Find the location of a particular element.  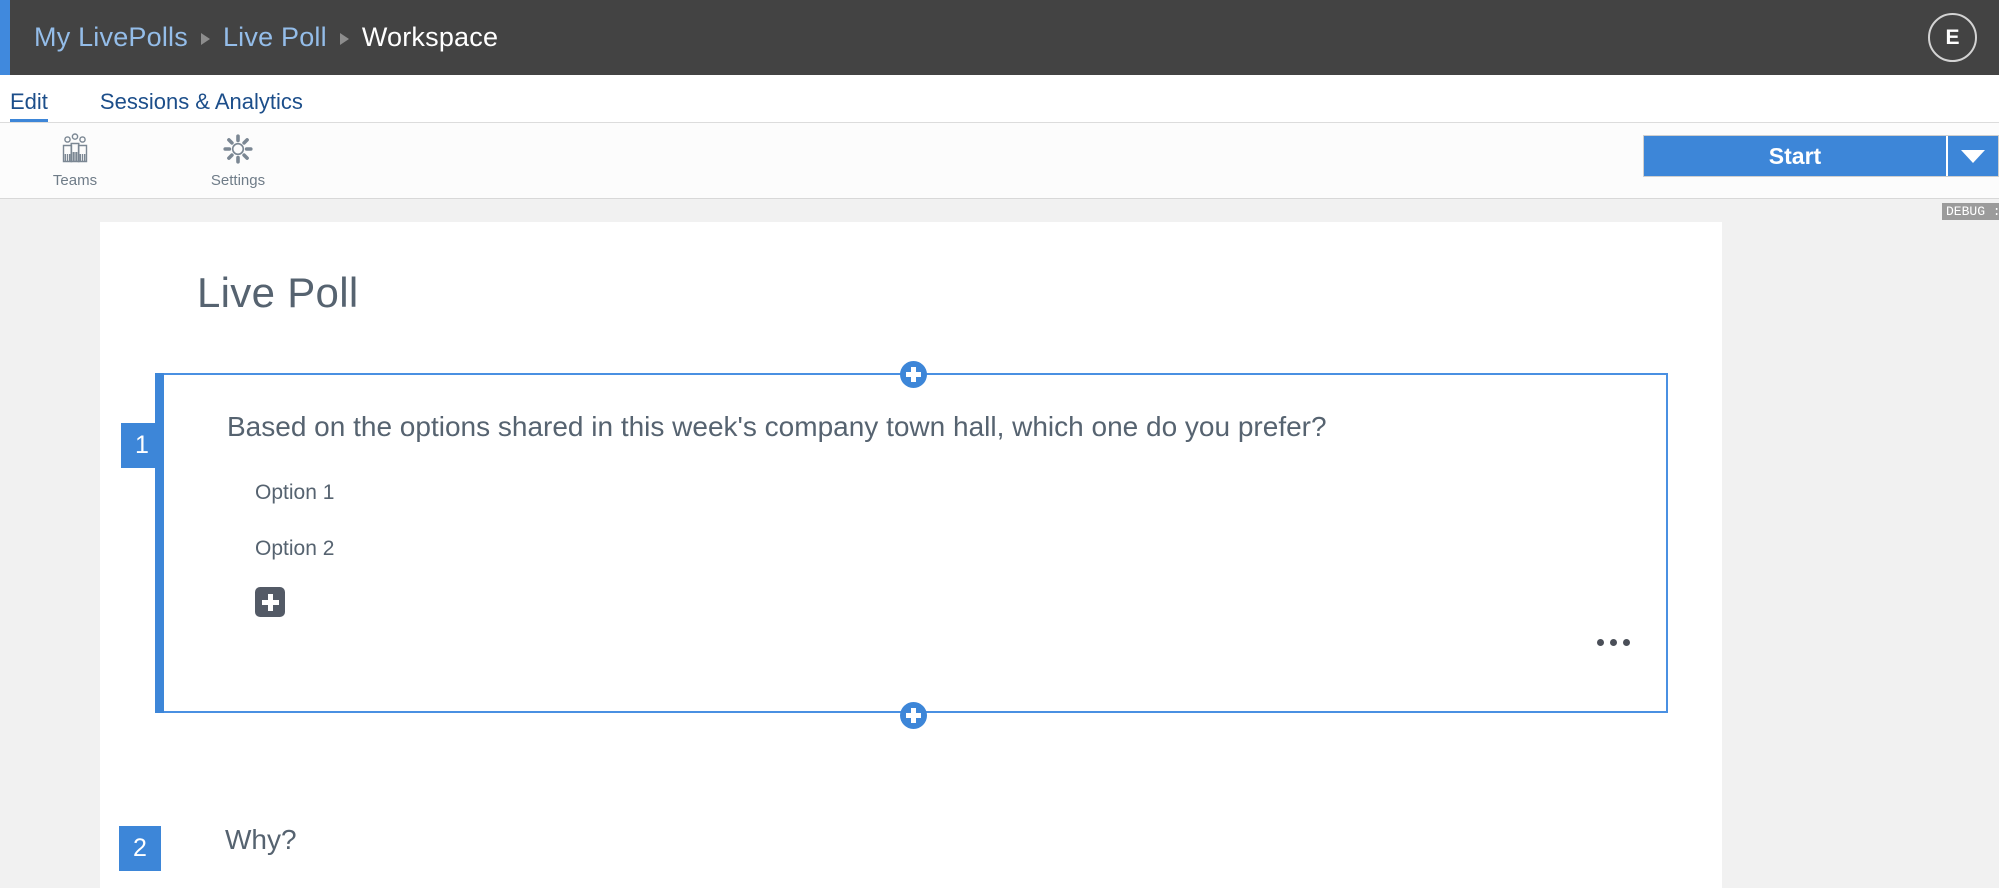

start-dropdown-button is located at coordinates (1972, 156).